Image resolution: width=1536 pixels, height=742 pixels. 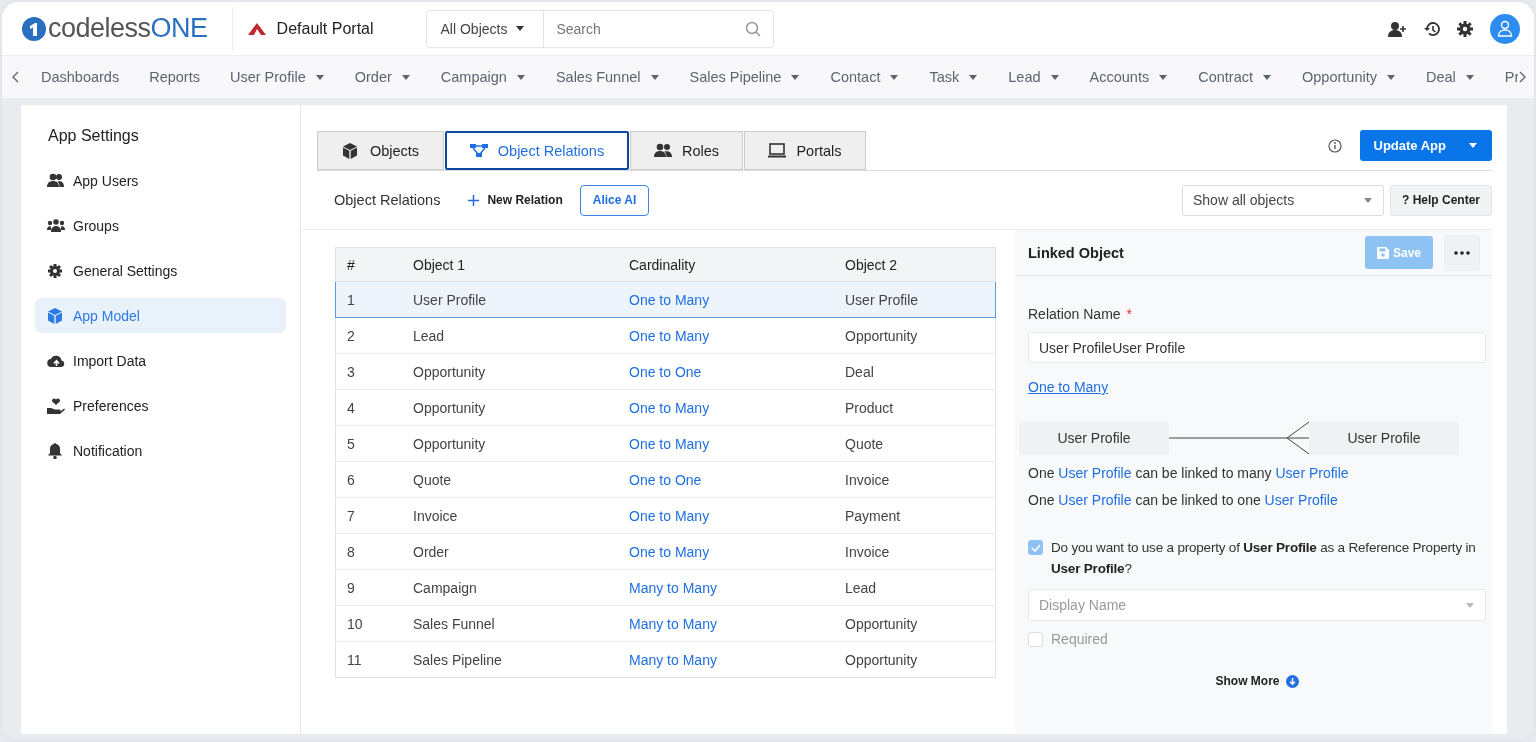 I want to click on sidebar-item: Notification, so click(x=160, y=450).